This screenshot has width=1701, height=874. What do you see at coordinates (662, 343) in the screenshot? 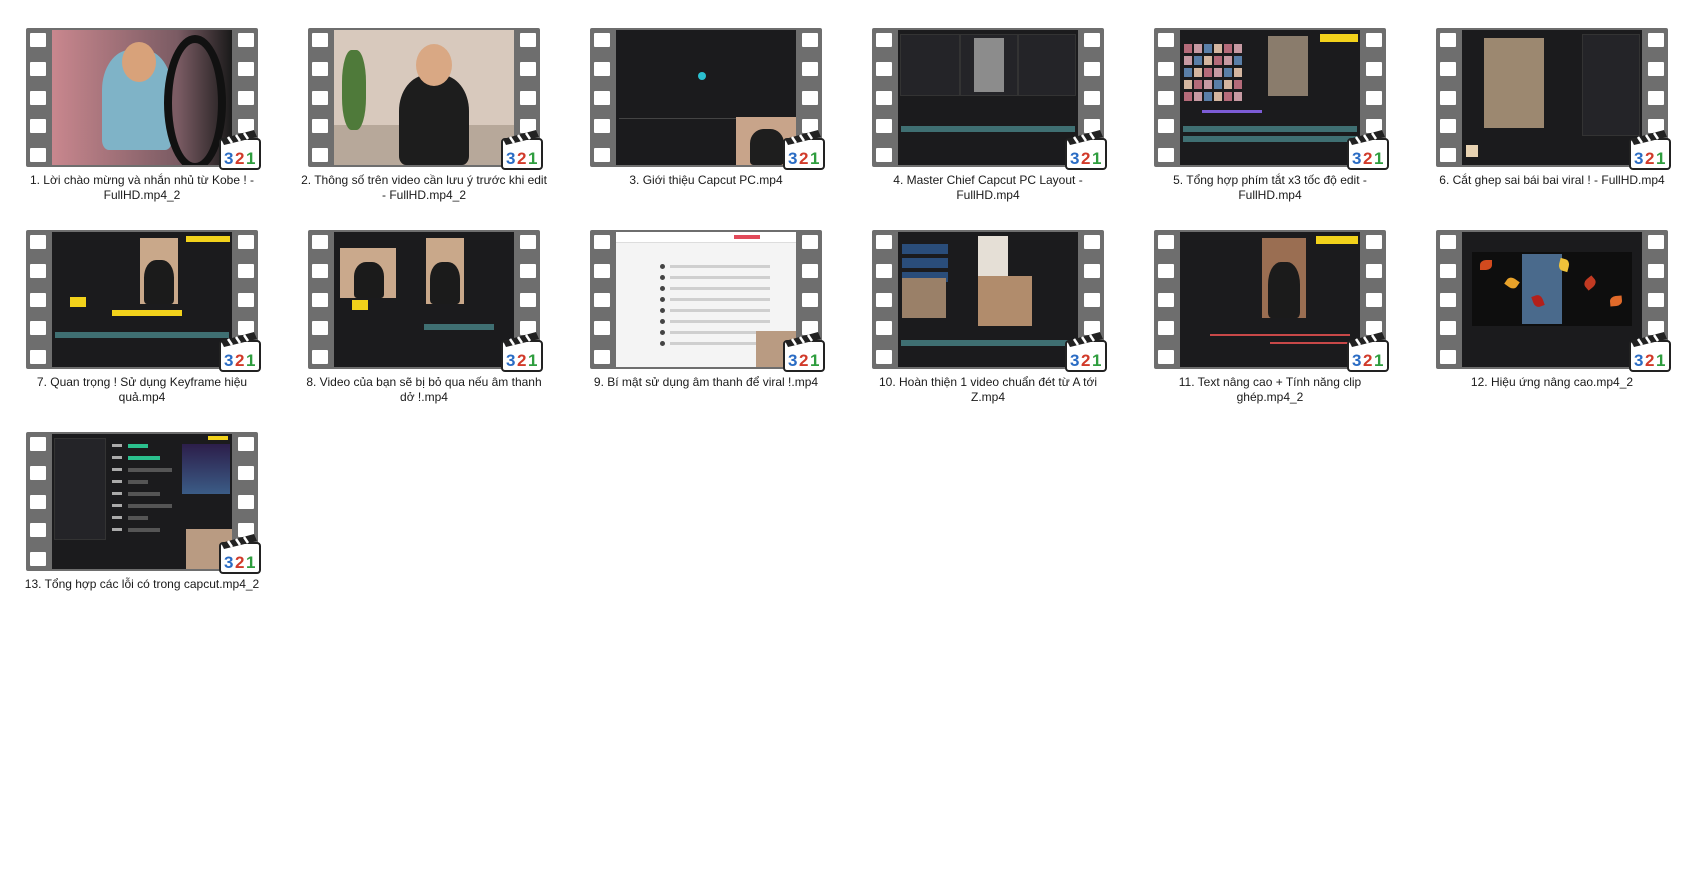
I see `row-dot-shape` at bounding box center [662, 343].